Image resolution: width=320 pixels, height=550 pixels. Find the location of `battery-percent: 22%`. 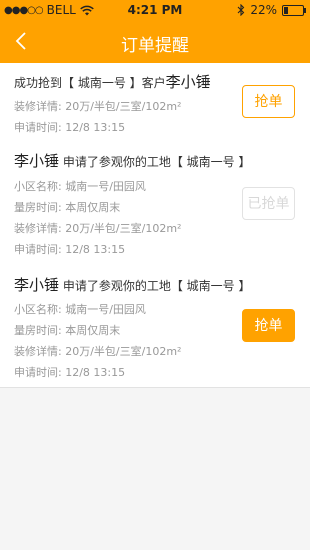

battery-percent: 22% is located at coordinates (263, 10).